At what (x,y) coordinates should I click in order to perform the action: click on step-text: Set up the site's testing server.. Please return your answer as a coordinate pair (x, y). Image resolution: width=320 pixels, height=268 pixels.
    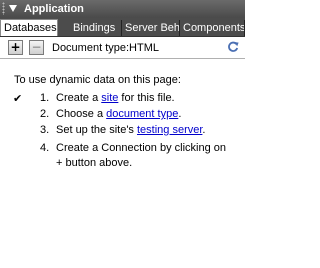
    Looking at the image, I should click on (146, 130).